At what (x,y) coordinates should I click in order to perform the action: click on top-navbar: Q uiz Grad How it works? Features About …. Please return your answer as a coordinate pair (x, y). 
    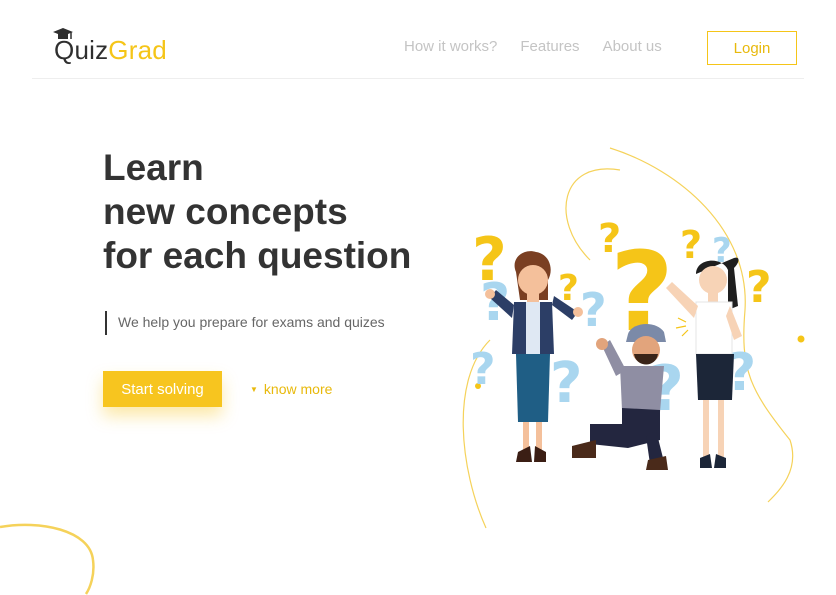
    Looking at the image, I should click on (418, 39).